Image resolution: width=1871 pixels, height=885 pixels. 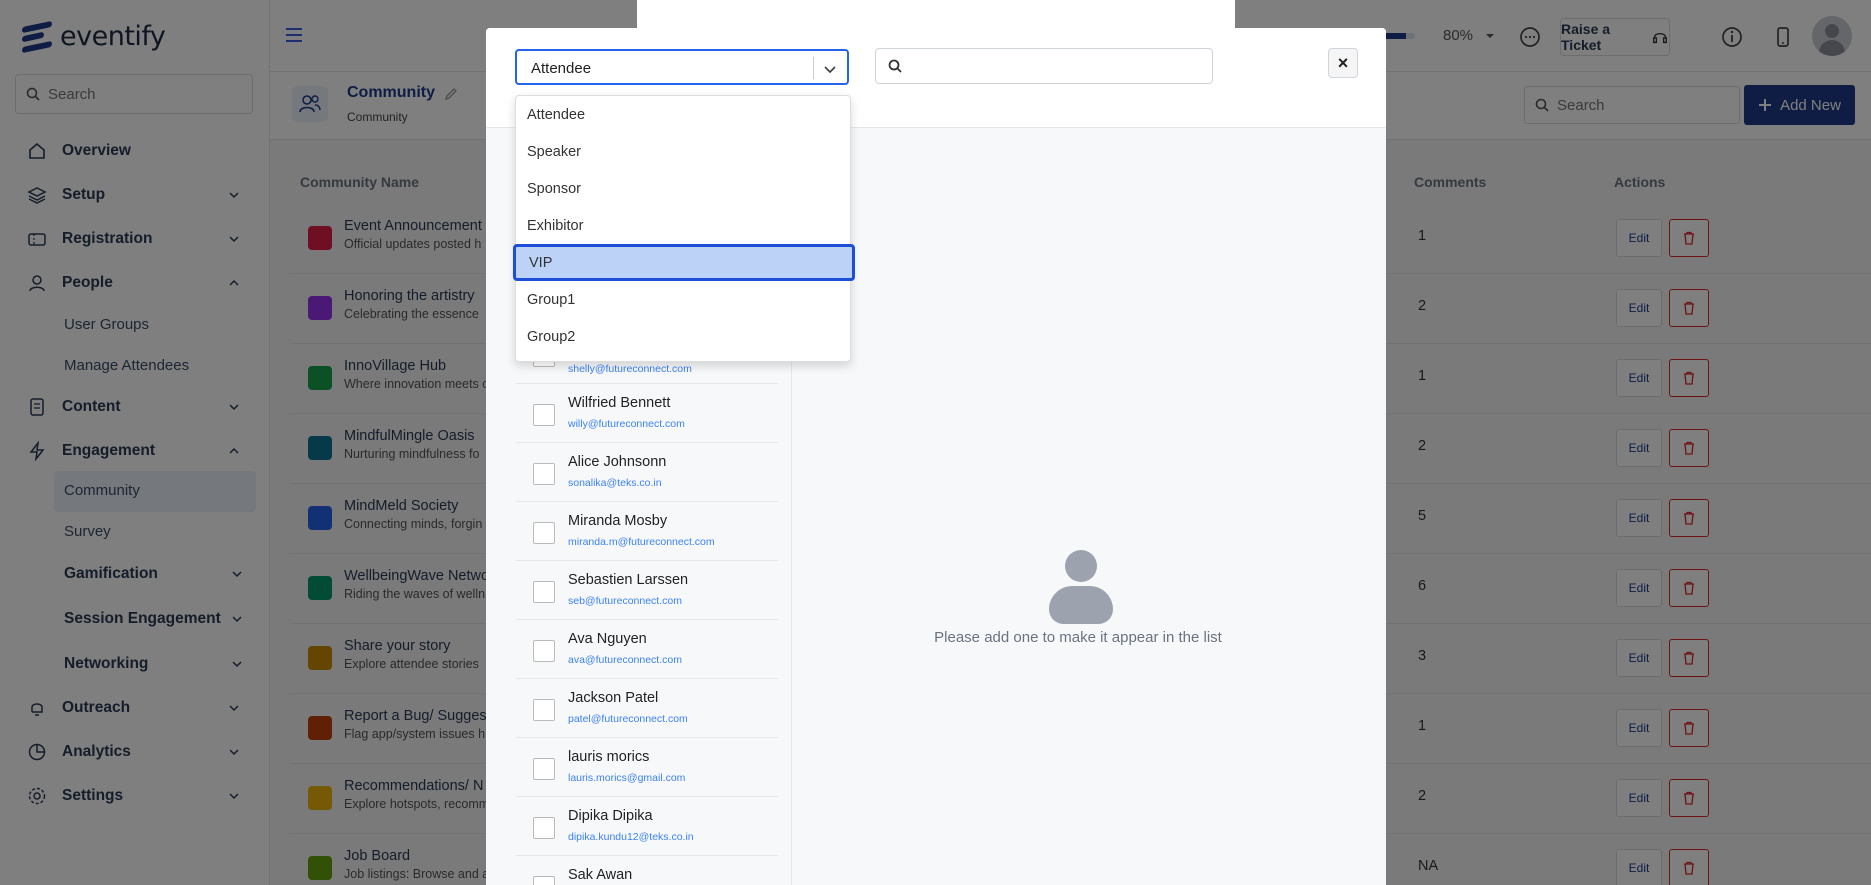 I want to click on close-button: ×, so click(x=1343, y=63).